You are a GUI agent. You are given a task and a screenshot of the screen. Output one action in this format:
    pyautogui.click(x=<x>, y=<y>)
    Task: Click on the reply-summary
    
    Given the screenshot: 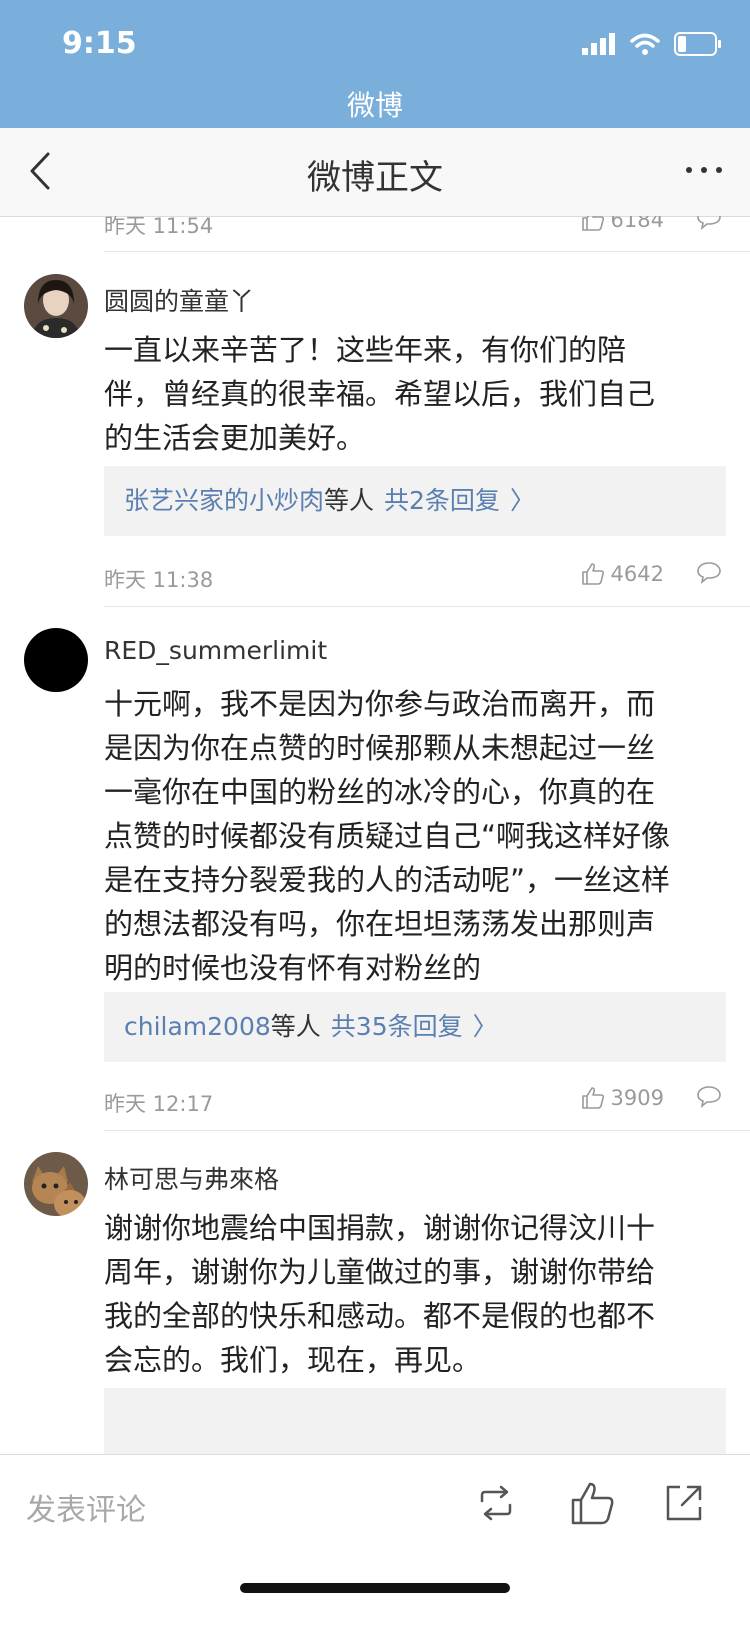 What is the action you would take?
    pyautogui.click(x=415, y=1421)
    